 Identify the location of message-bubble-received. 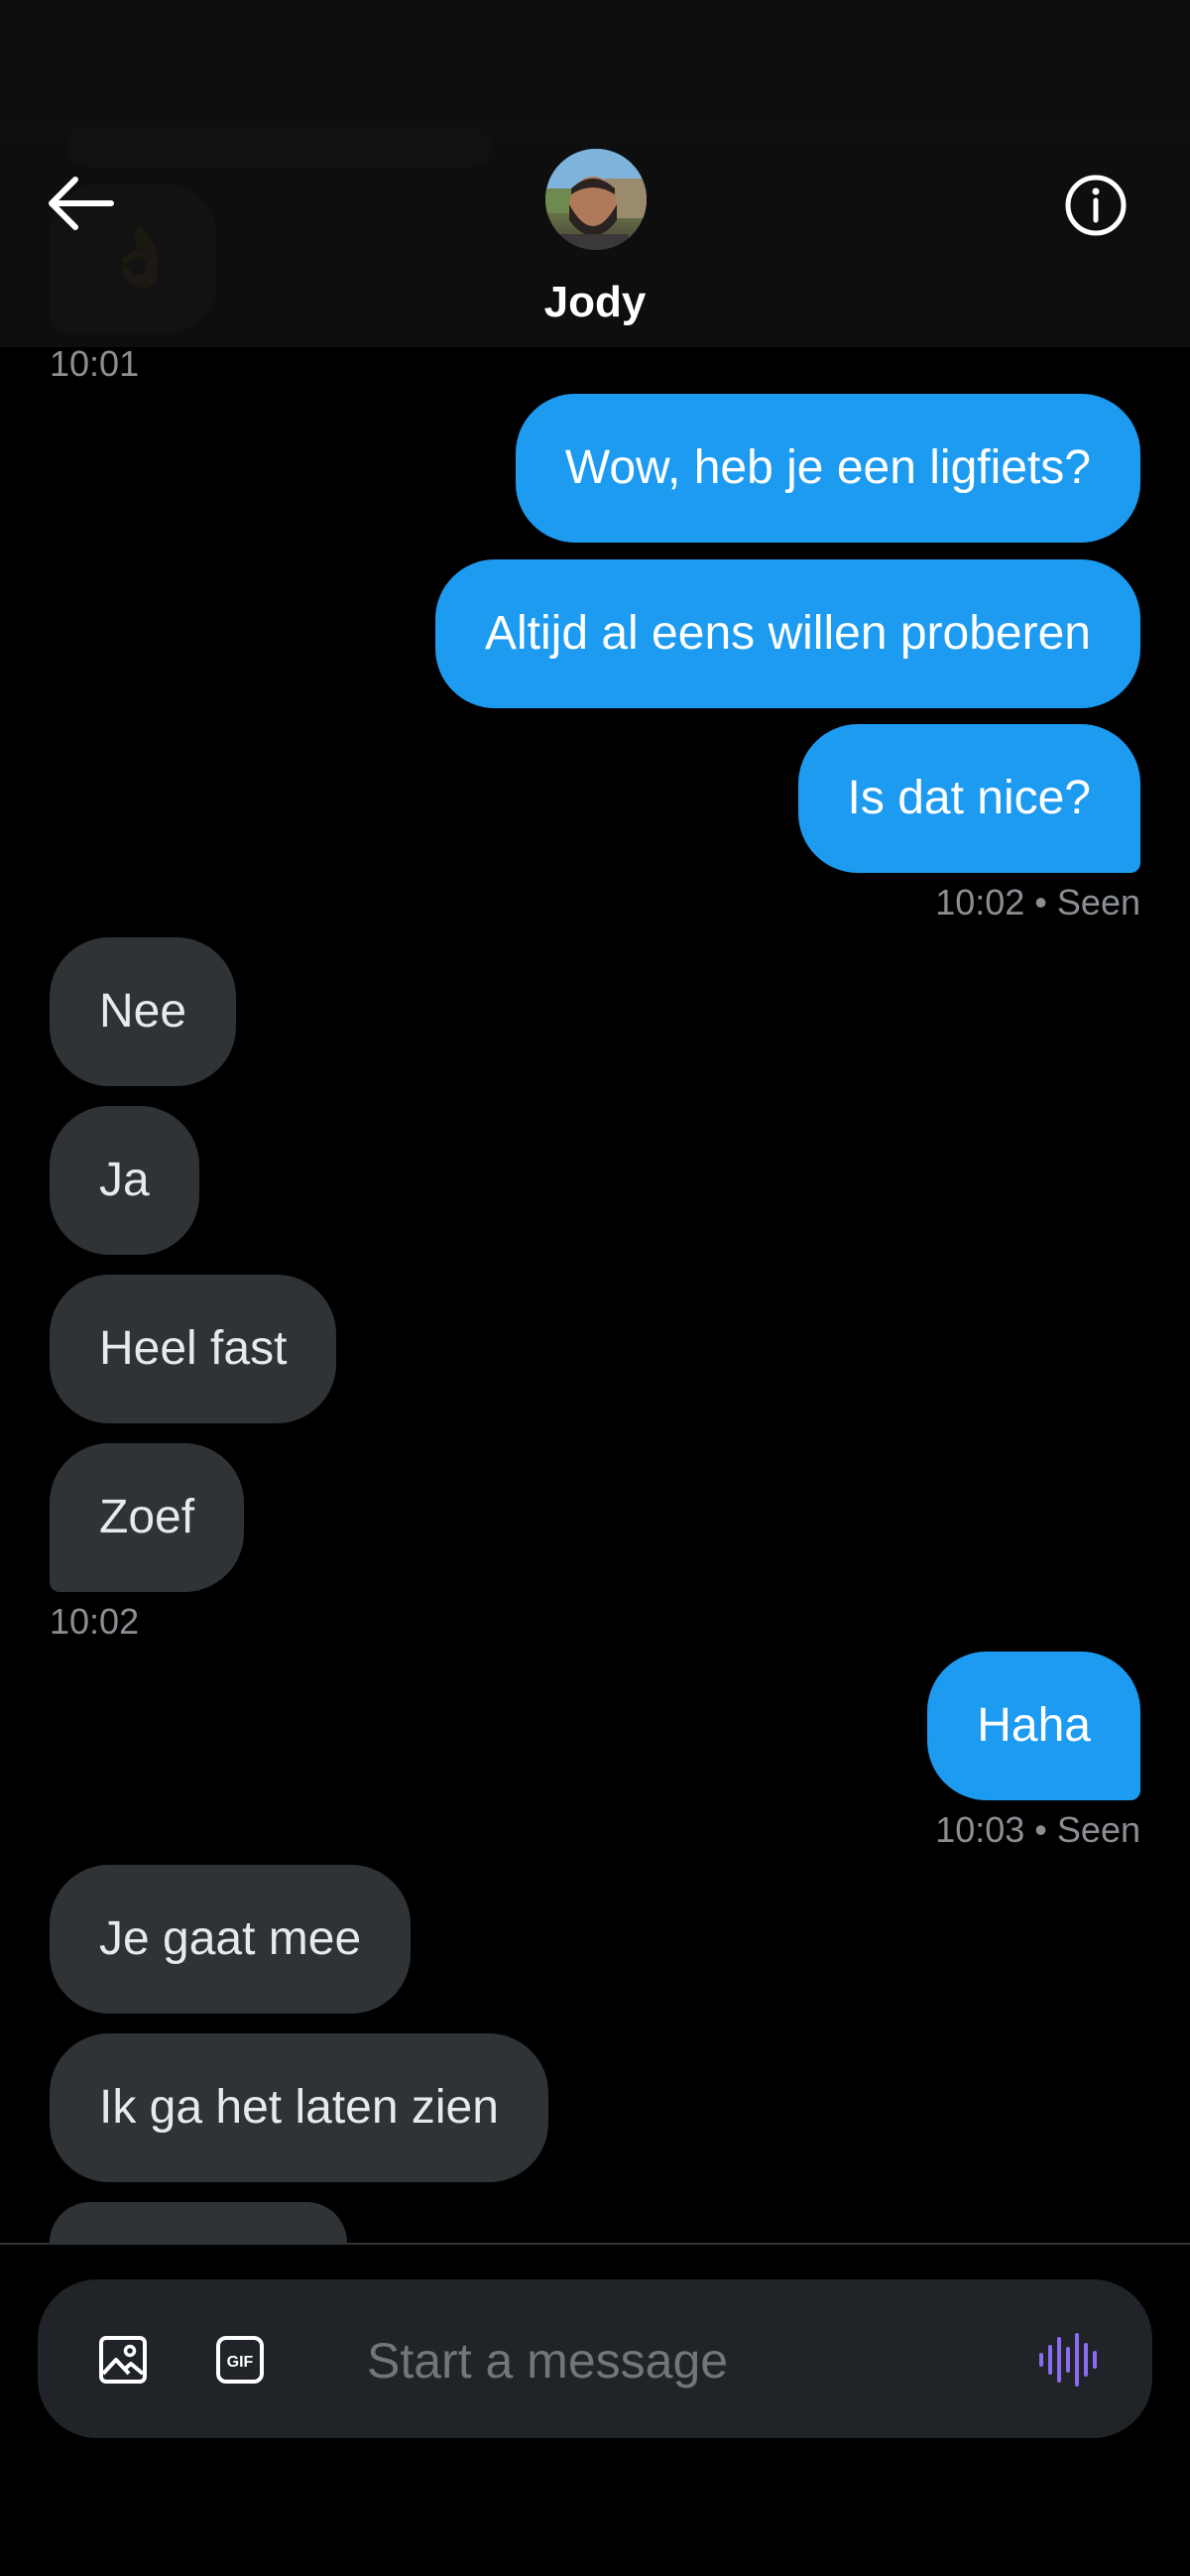
(198, 2222).